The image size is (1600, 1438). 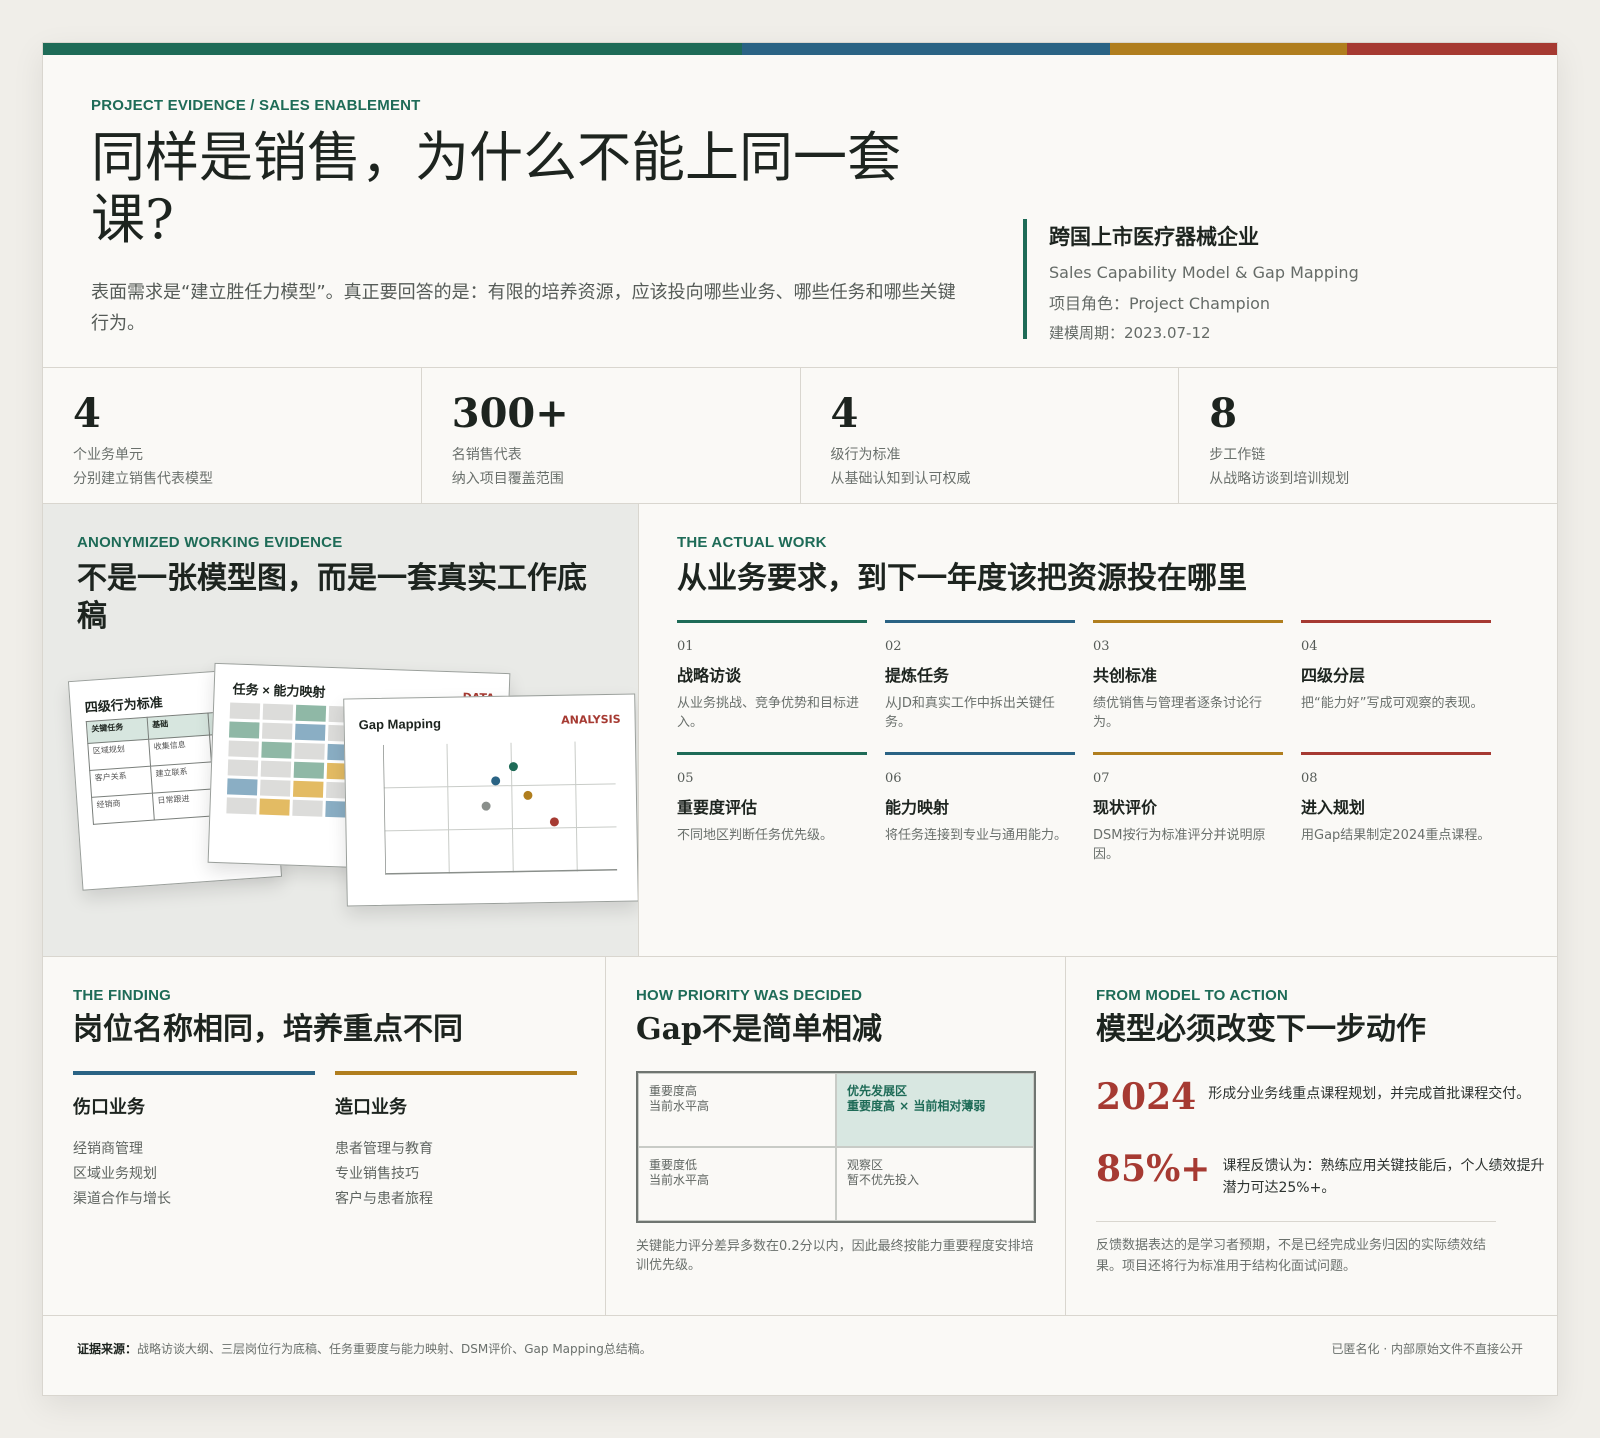 I want to click on stat-label: 名销售代表, so click(x=486, y=455).